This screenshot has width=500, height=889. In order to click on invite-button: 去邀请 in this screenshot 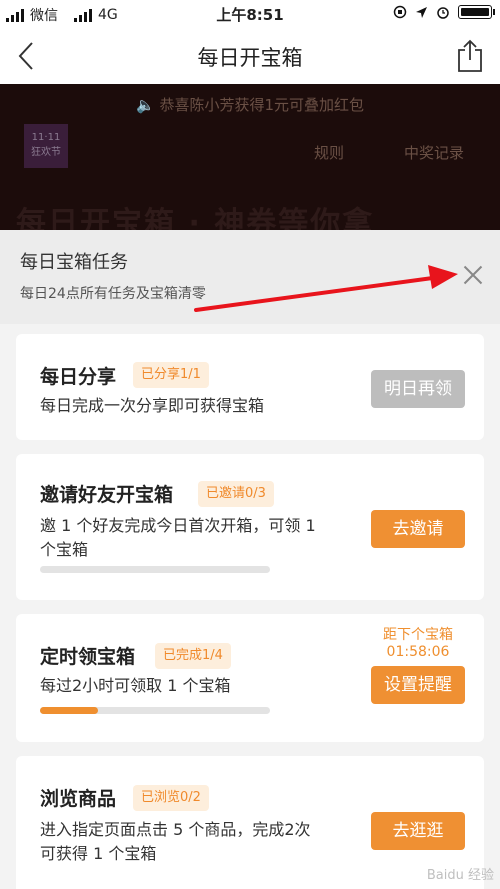, I will do `click(418, 529)`.